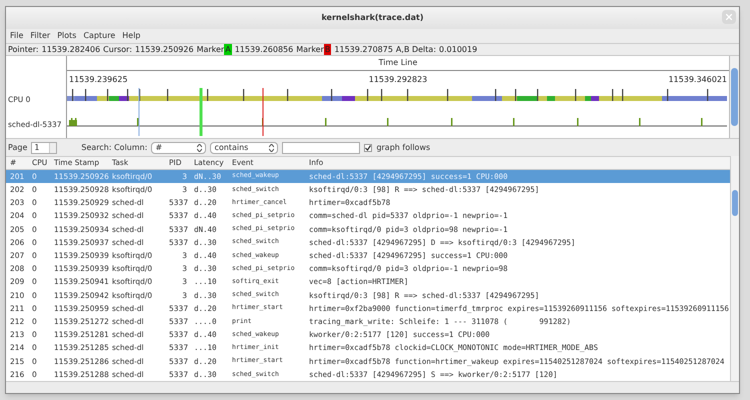 The height and width of the screenshot is (400, 750). I want to click on cursor-value: 11539.250926, so click(164, 50).